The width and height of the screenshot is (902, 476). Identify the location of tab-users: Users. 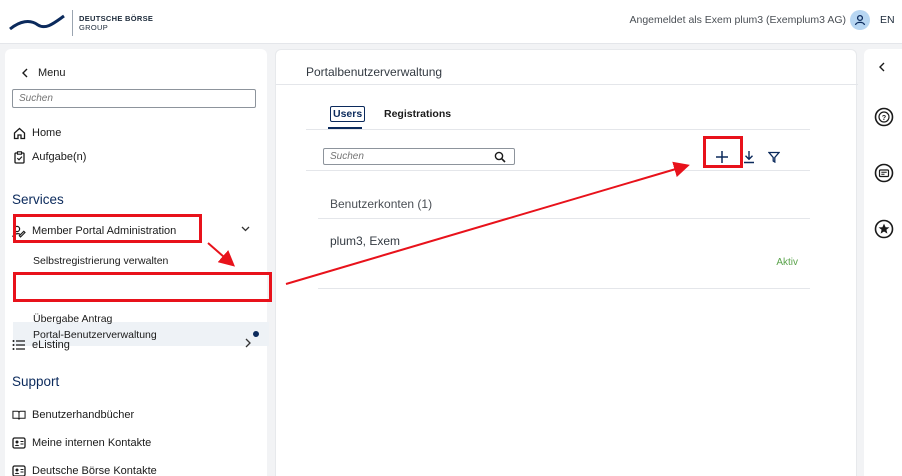
(348, 114).